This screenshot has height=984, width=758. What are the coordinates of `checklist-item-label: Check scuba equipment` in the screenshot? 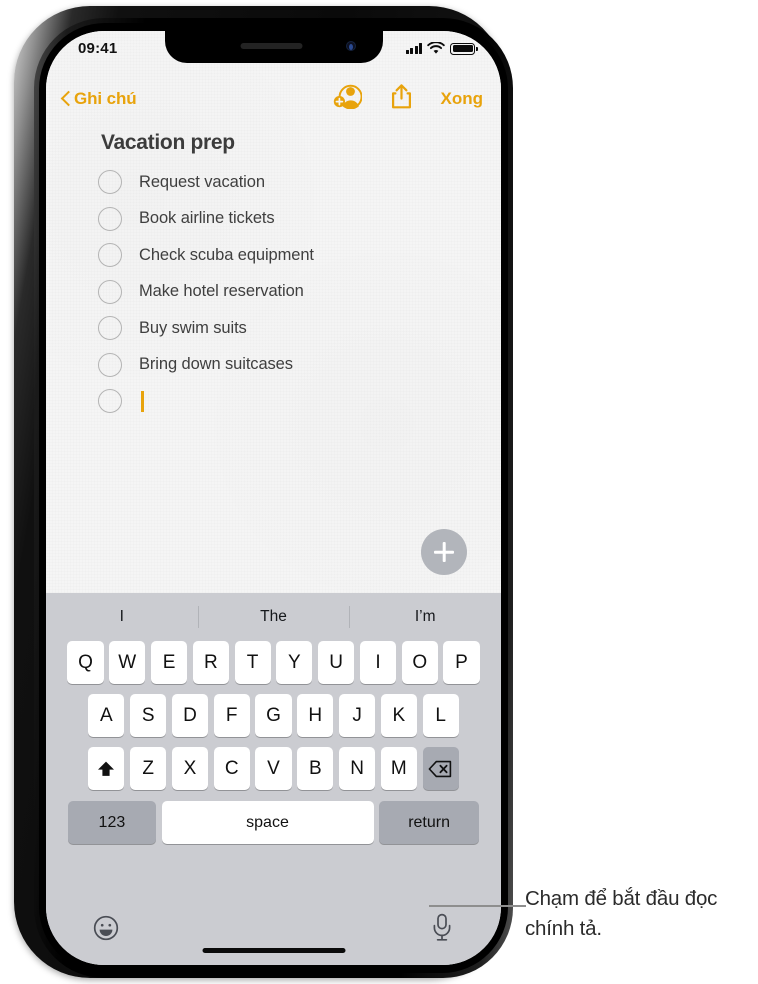 It's located at (226, 254).